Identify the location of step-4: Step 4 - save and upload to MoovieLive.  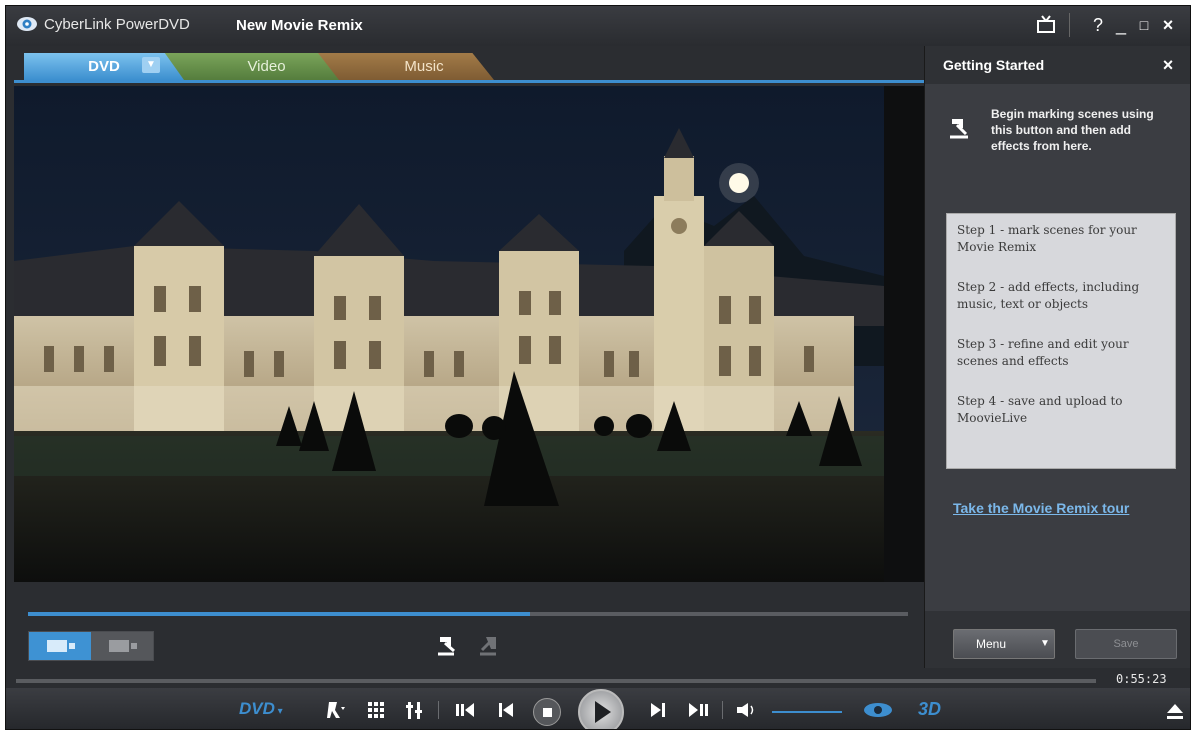
(1040, 409).